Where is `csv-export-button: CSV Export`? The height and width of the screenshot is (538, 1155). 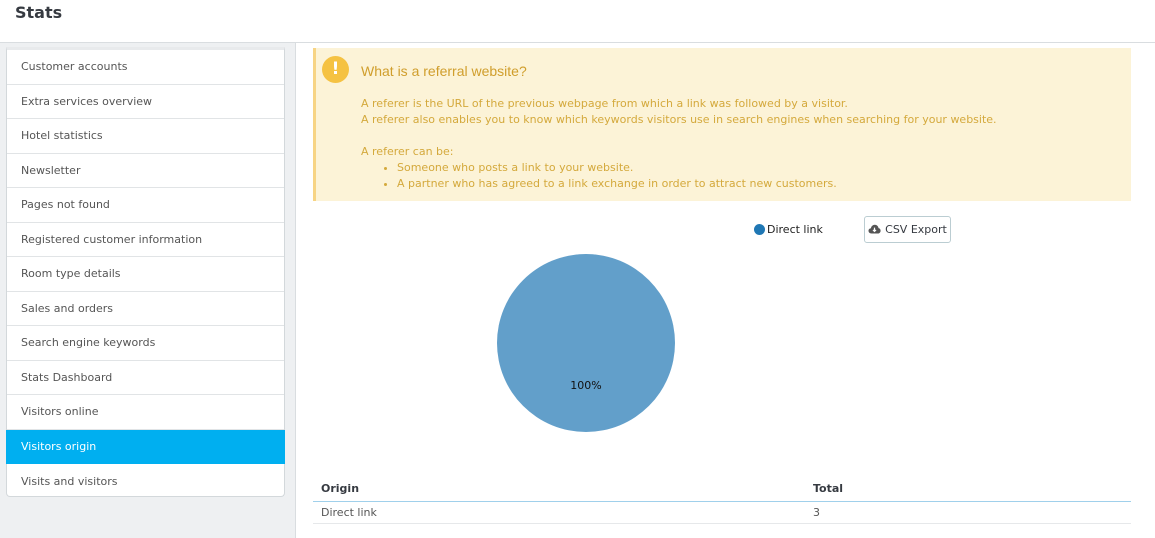
csv-export-button: CSV Export is located at coordinates (907, 229).